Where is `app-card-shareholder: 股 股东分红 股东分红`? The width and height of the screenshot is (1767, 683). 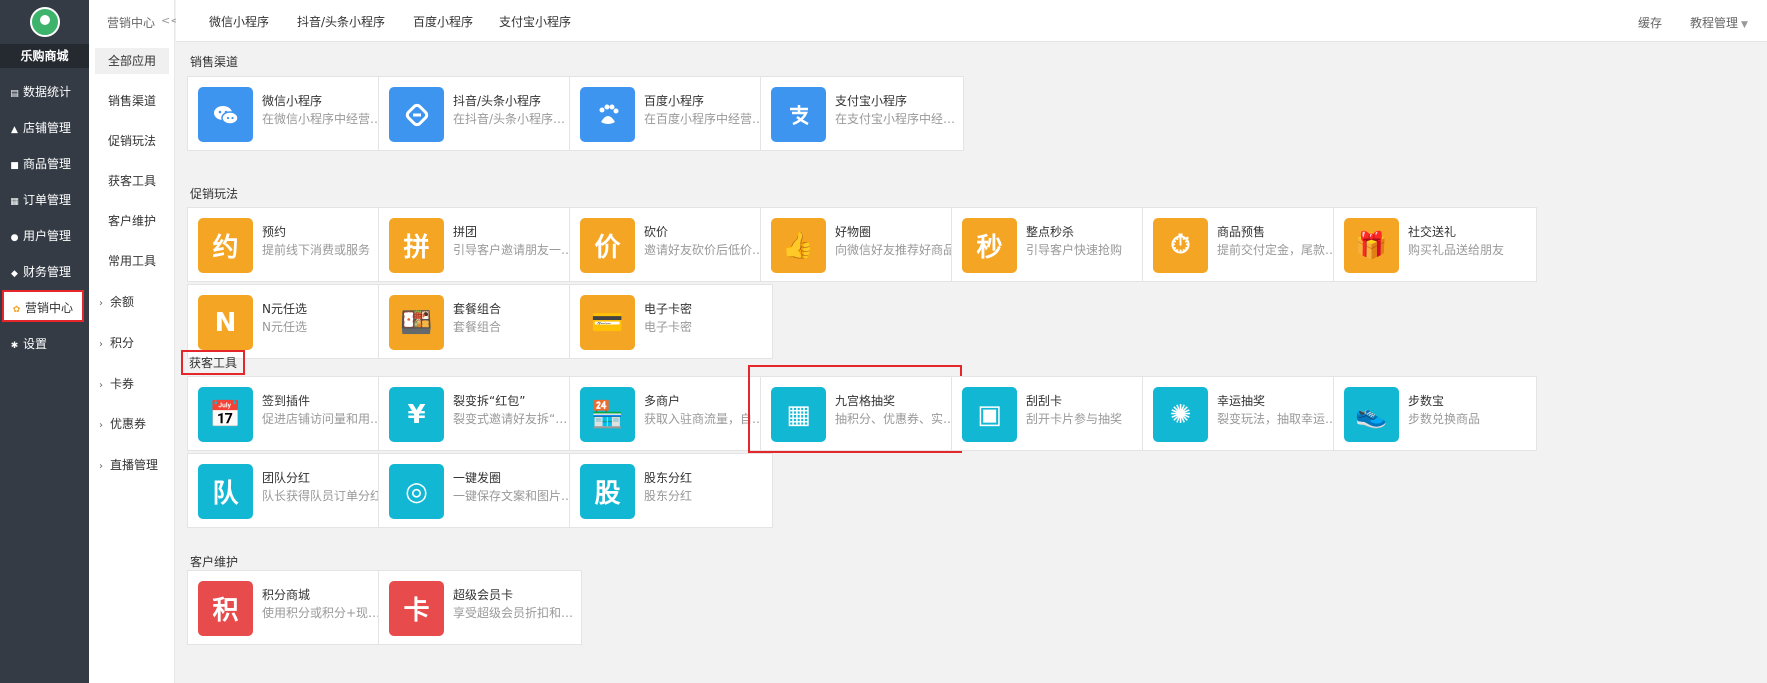 app-card-shareholder: 股 股东分红 股东分红 is located at coordinates (671, 490).